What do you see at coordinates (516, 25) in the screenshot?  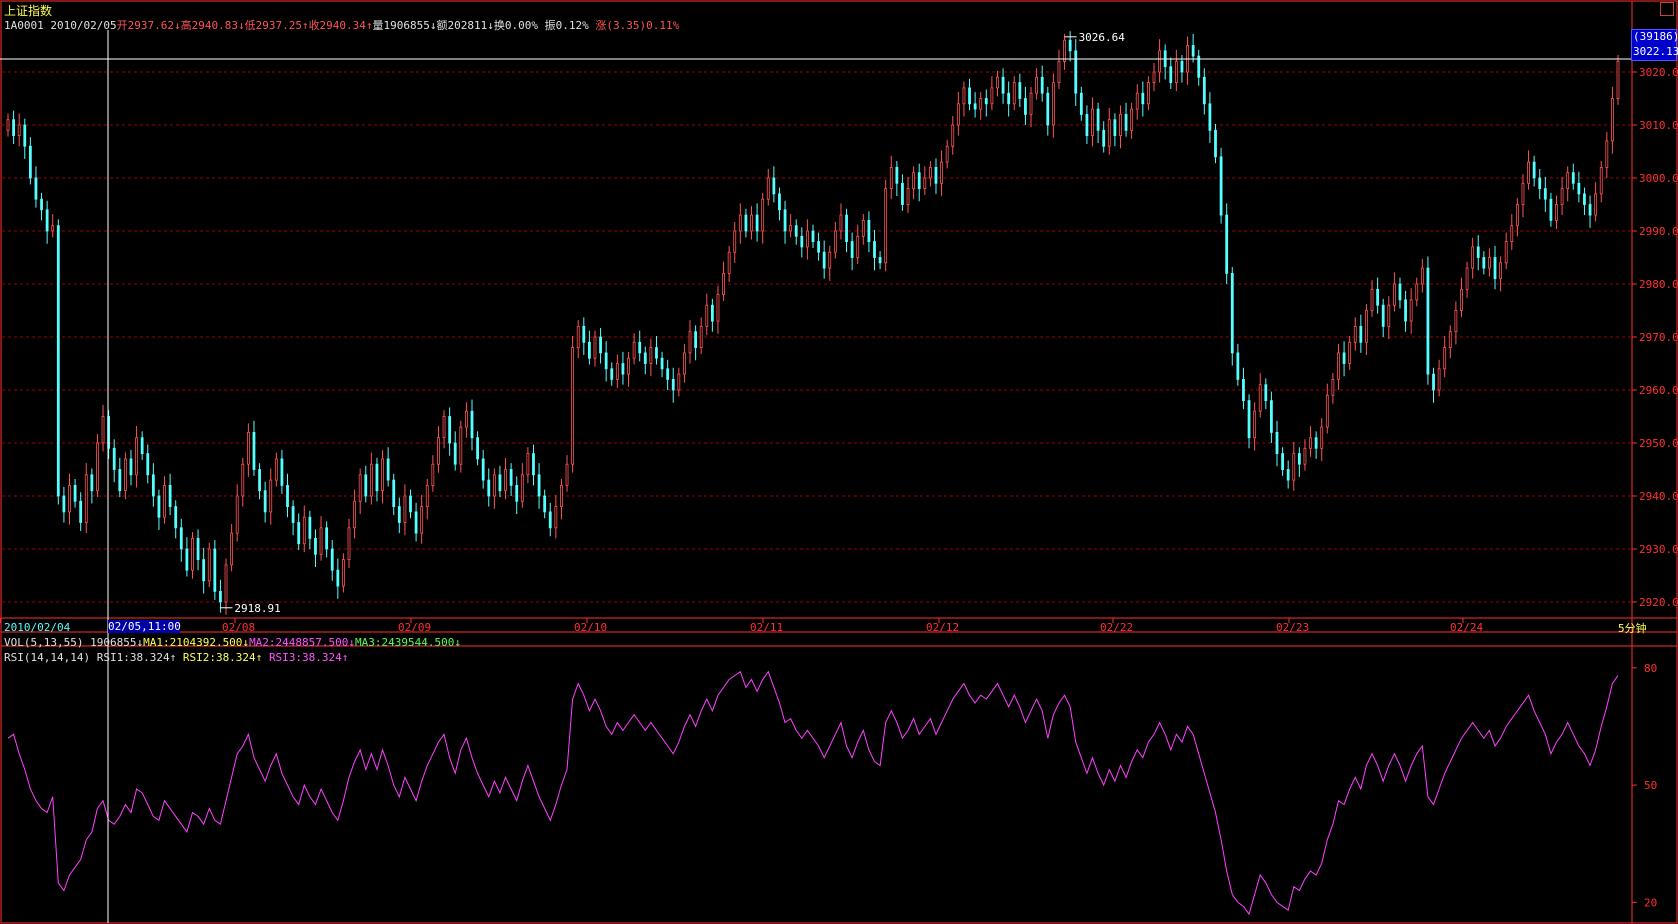 I see `quote-turnover: 换0.00%` at bounding box center [516, 25].